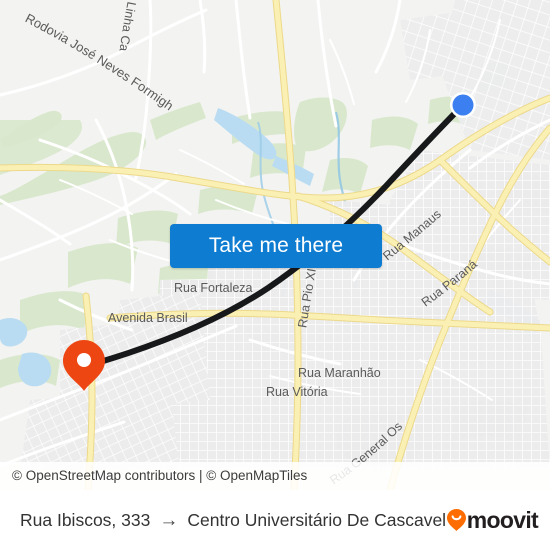  I want to click on moovit-pin-icon, so click(456, 520).